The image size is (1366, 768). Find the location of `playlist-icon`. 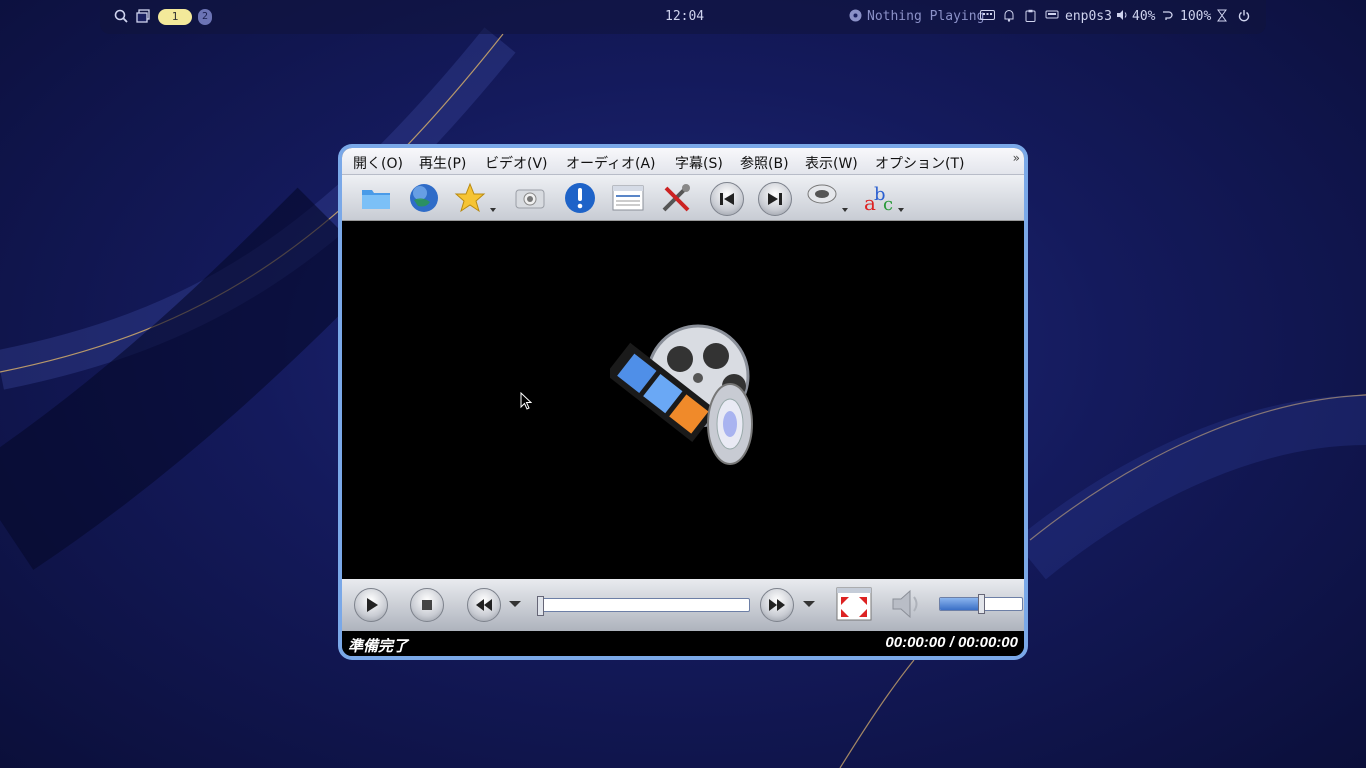

playlist-icon is located at coordinates (628, 198).